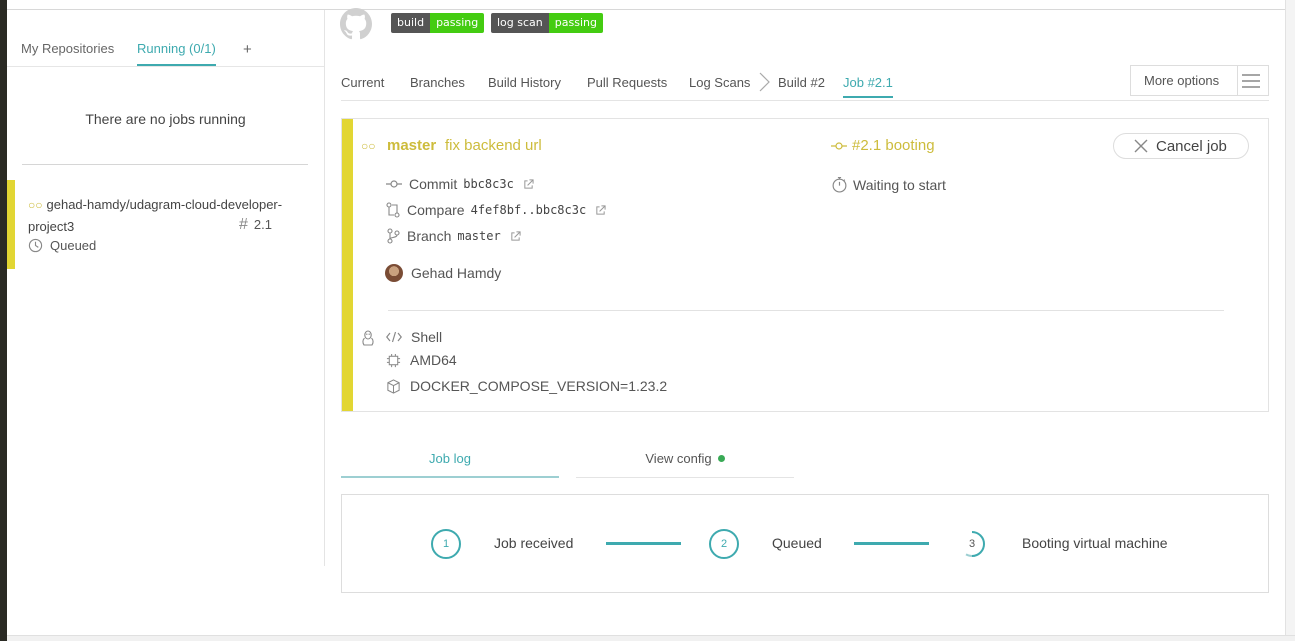 This screenshot has height=641, width=1295. What do you see at coordinates (362, 82) in the screenshot?
I see `tab-current: Current` at bounding box center [362, 82].